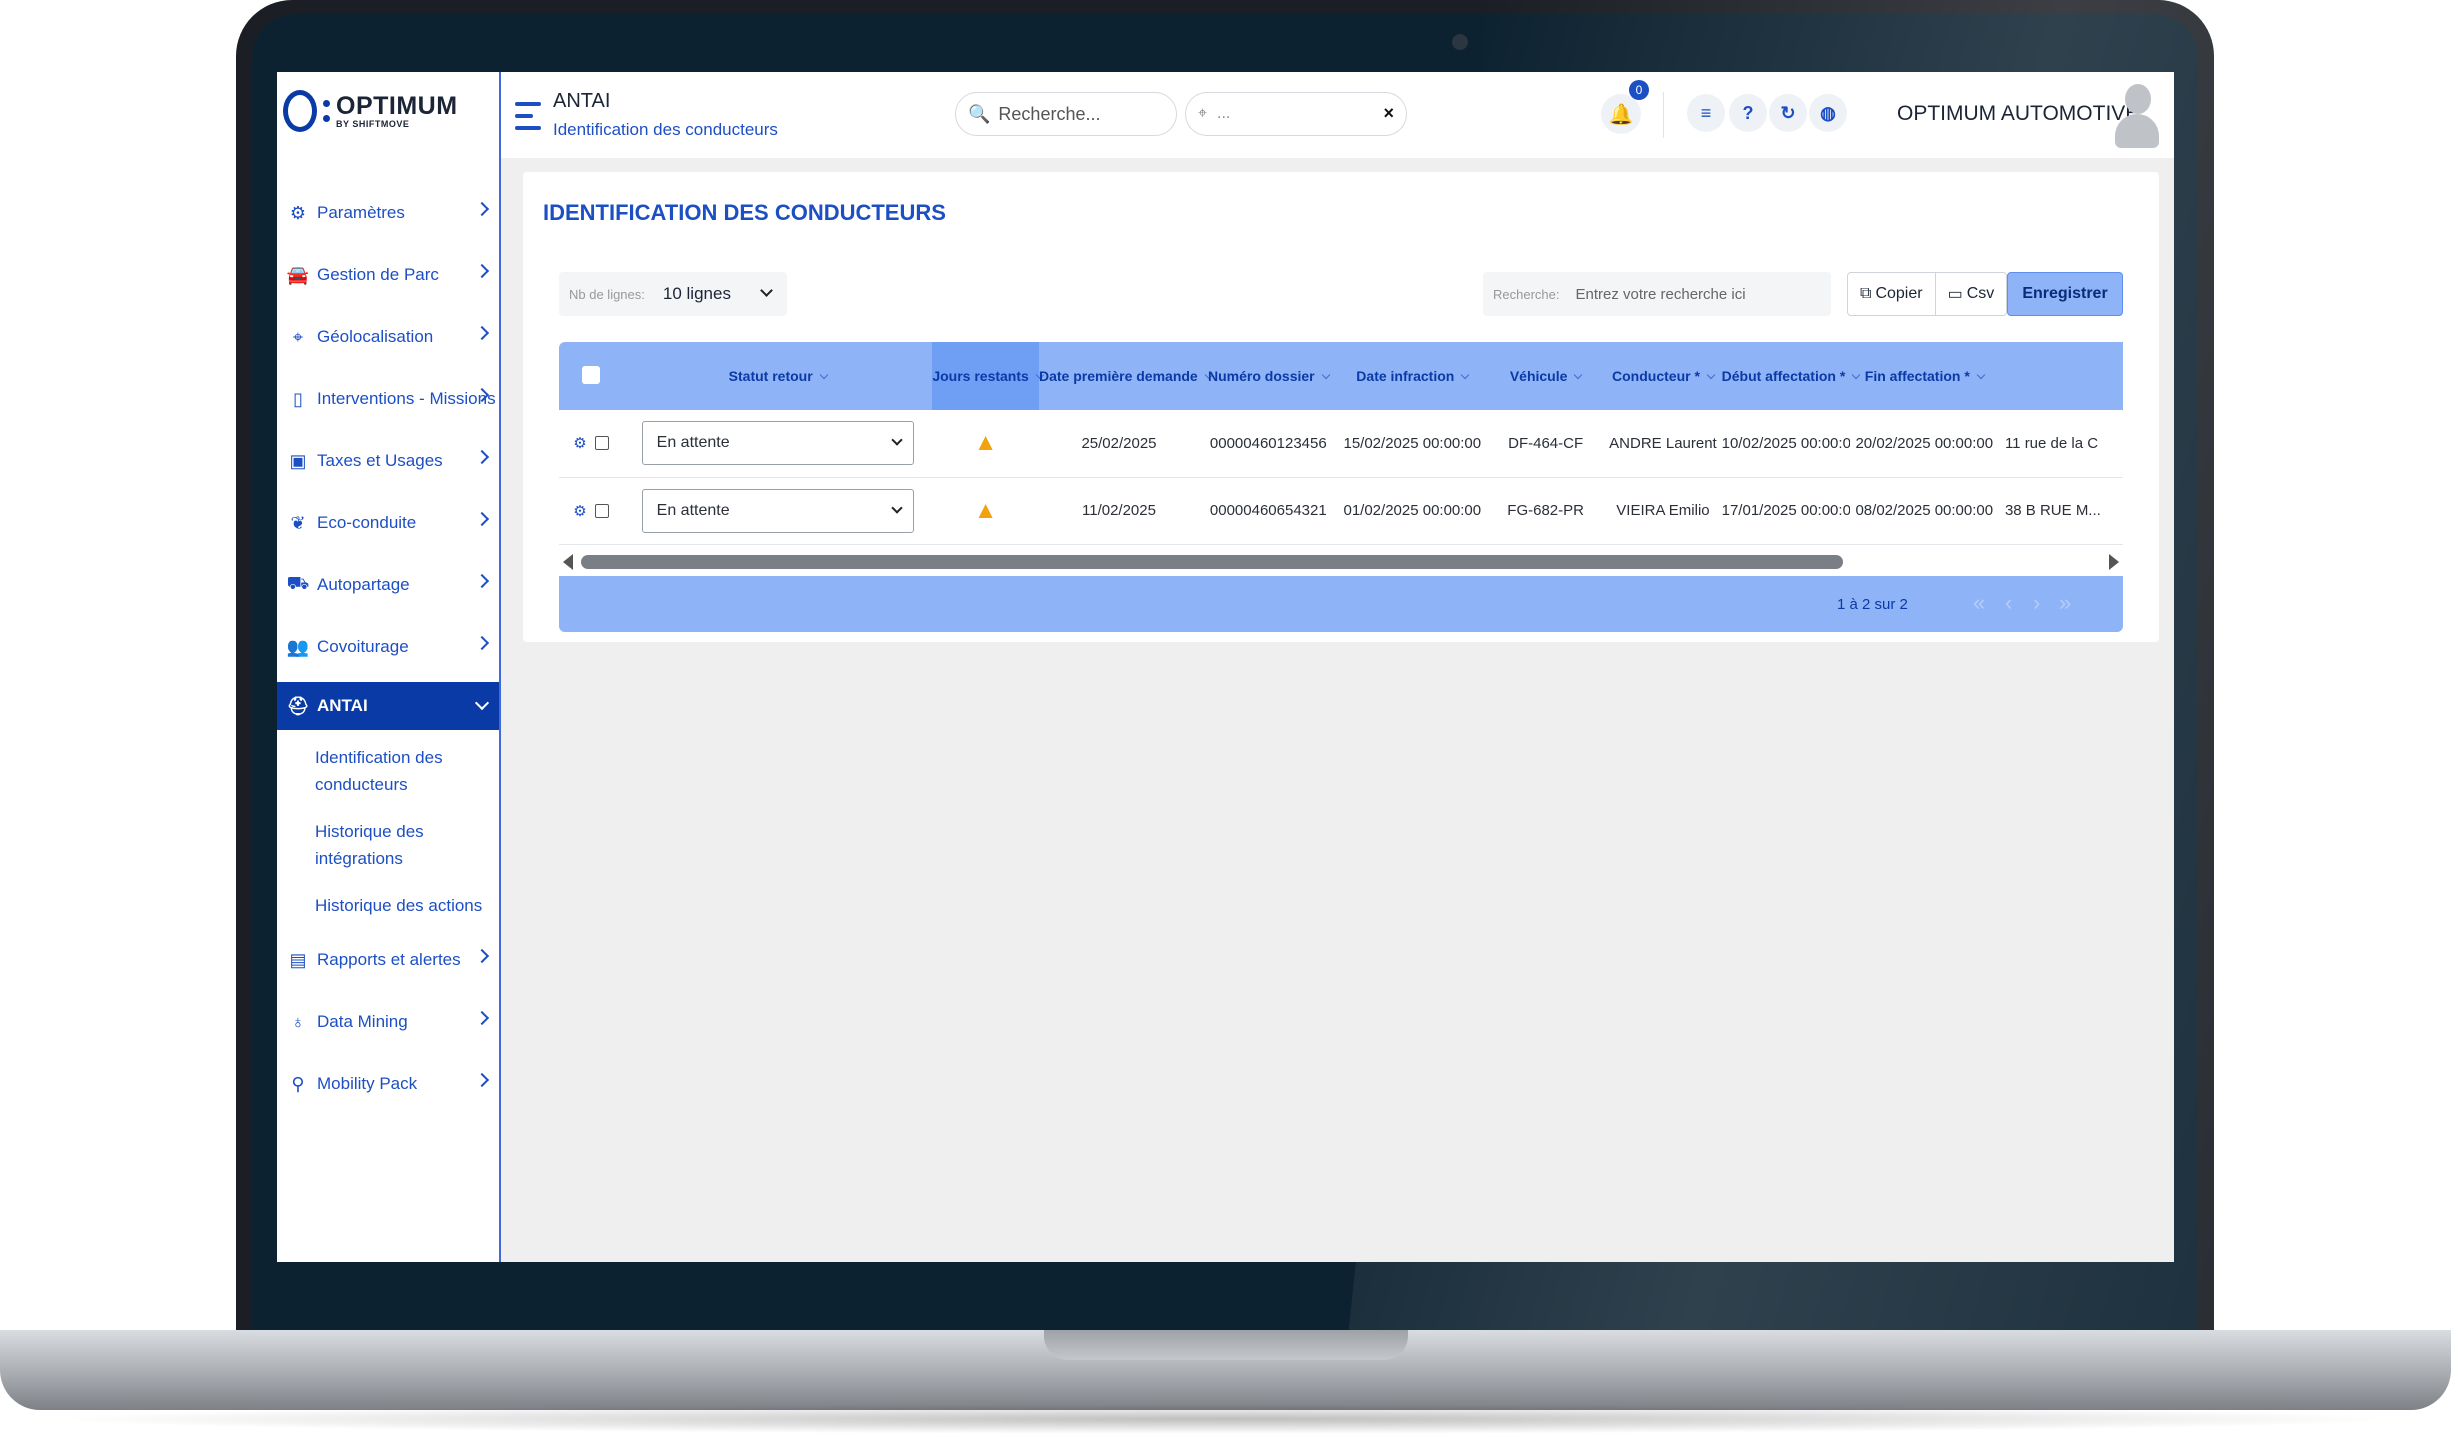  What do you see at coordinates (2137, 116) in the screenshot?
I see `avatar` at bounding box center [2137, 116].